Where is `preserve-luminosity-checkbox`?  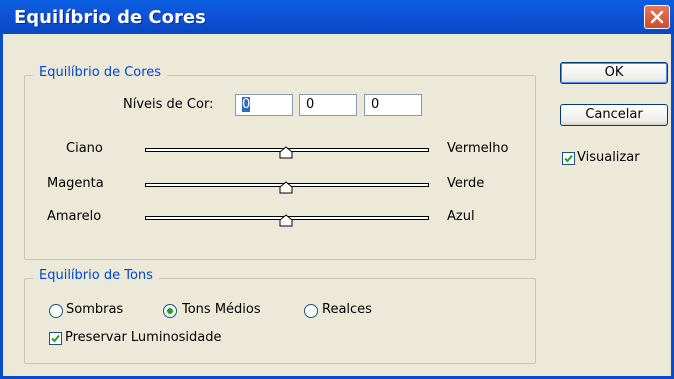
preserve-luminosity-checkbox is located at coordinates (55, 338).